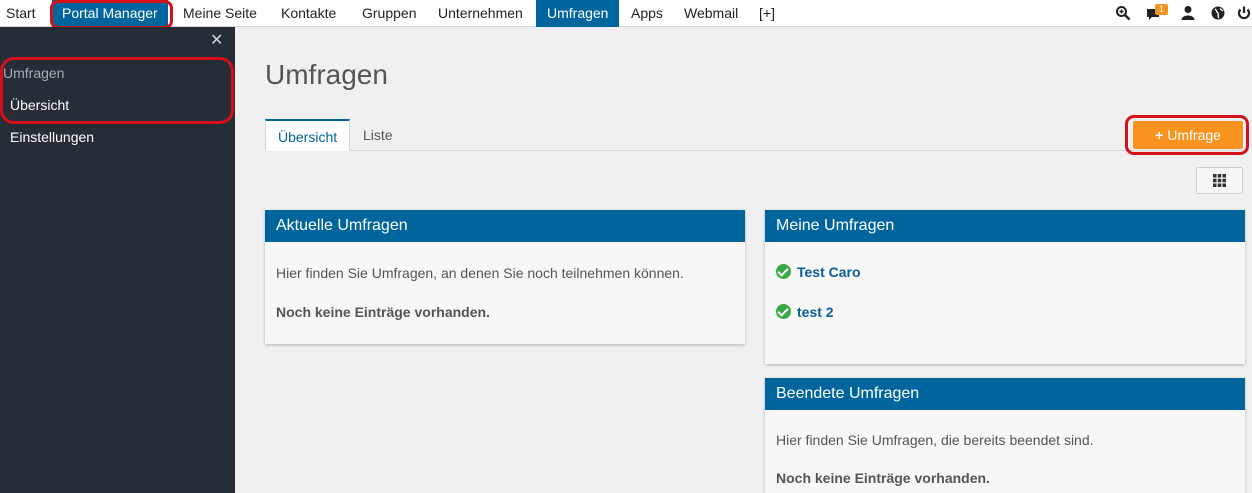 Image resolution: width=1252 pixels, height=493 pixels. I want to click on power-icon, so click(1244, 15).